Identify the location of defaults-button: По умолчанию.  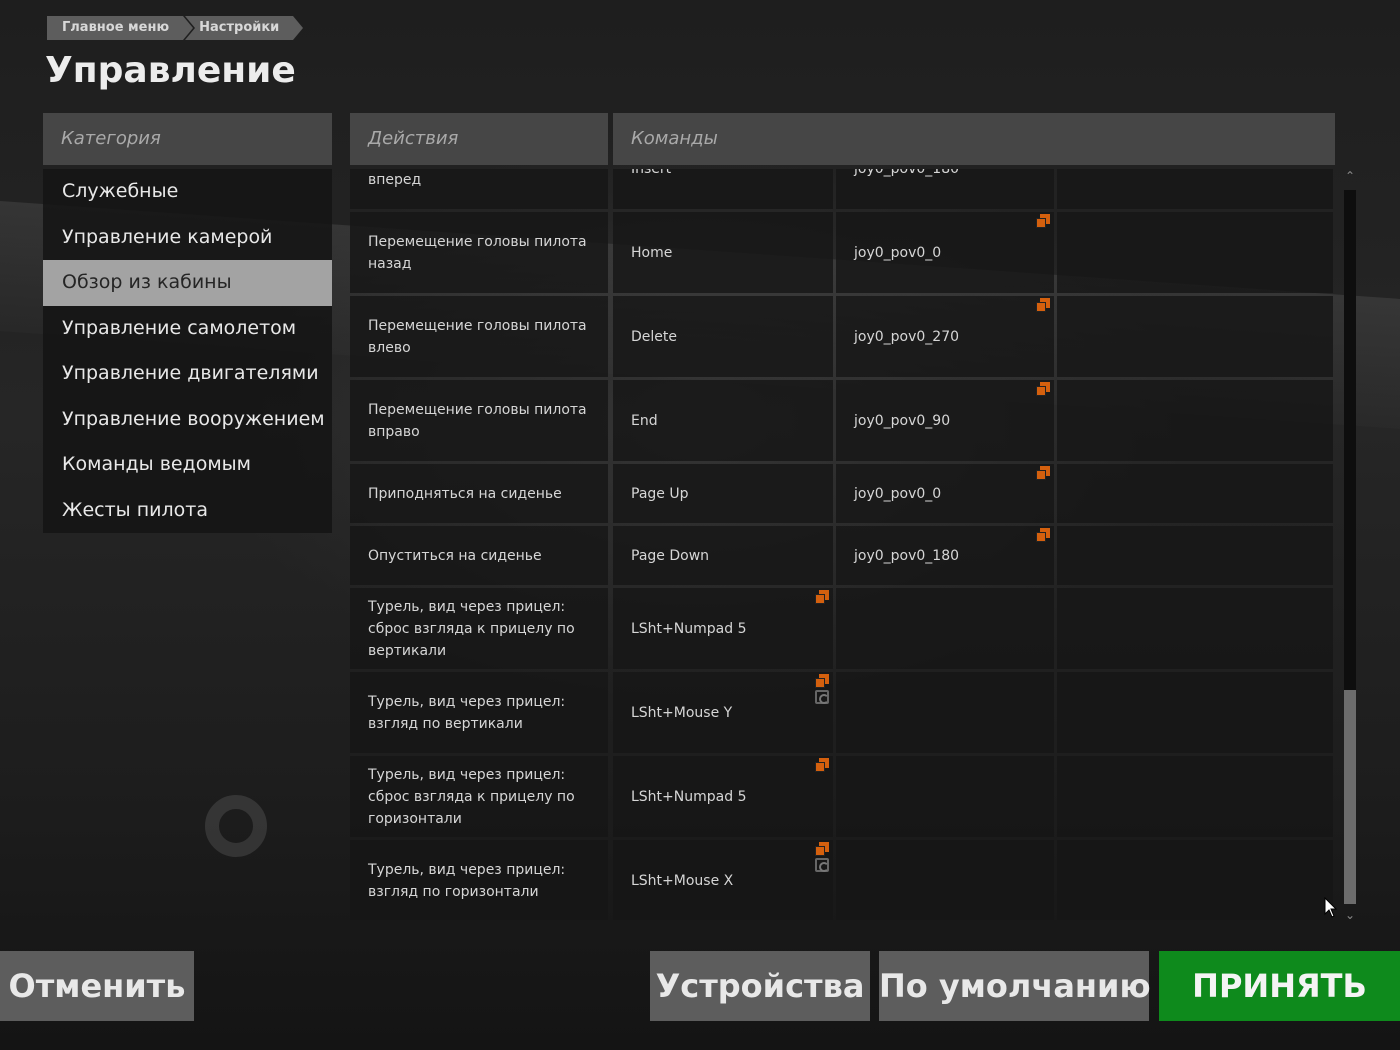
(1015, 986).